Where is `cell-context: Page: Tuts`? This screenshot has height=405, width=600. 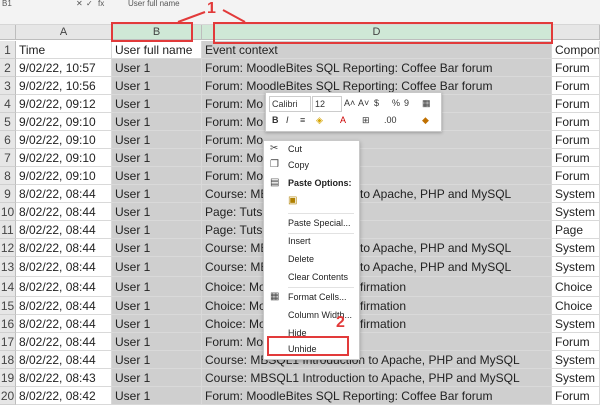
cell-context: Page: Tuts is located at coordinates (377, 212).